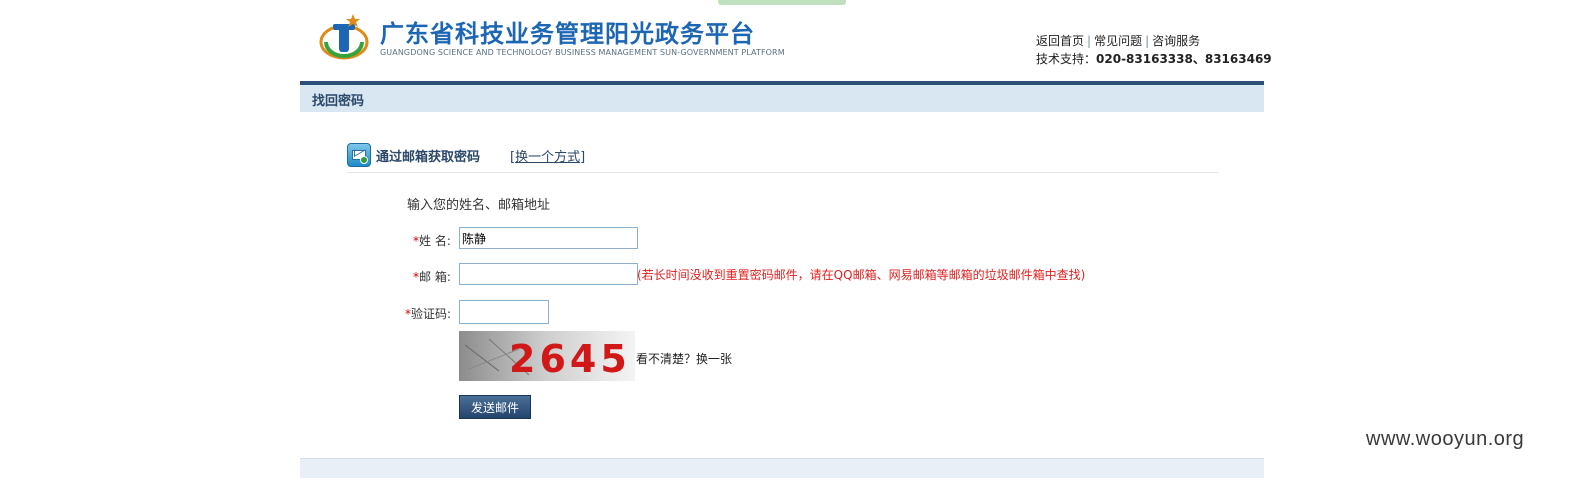 Image resolution: width=1596 pixels, height=478 pixels. I want to click on link-faq: 常见问题, so click(1118, 41).